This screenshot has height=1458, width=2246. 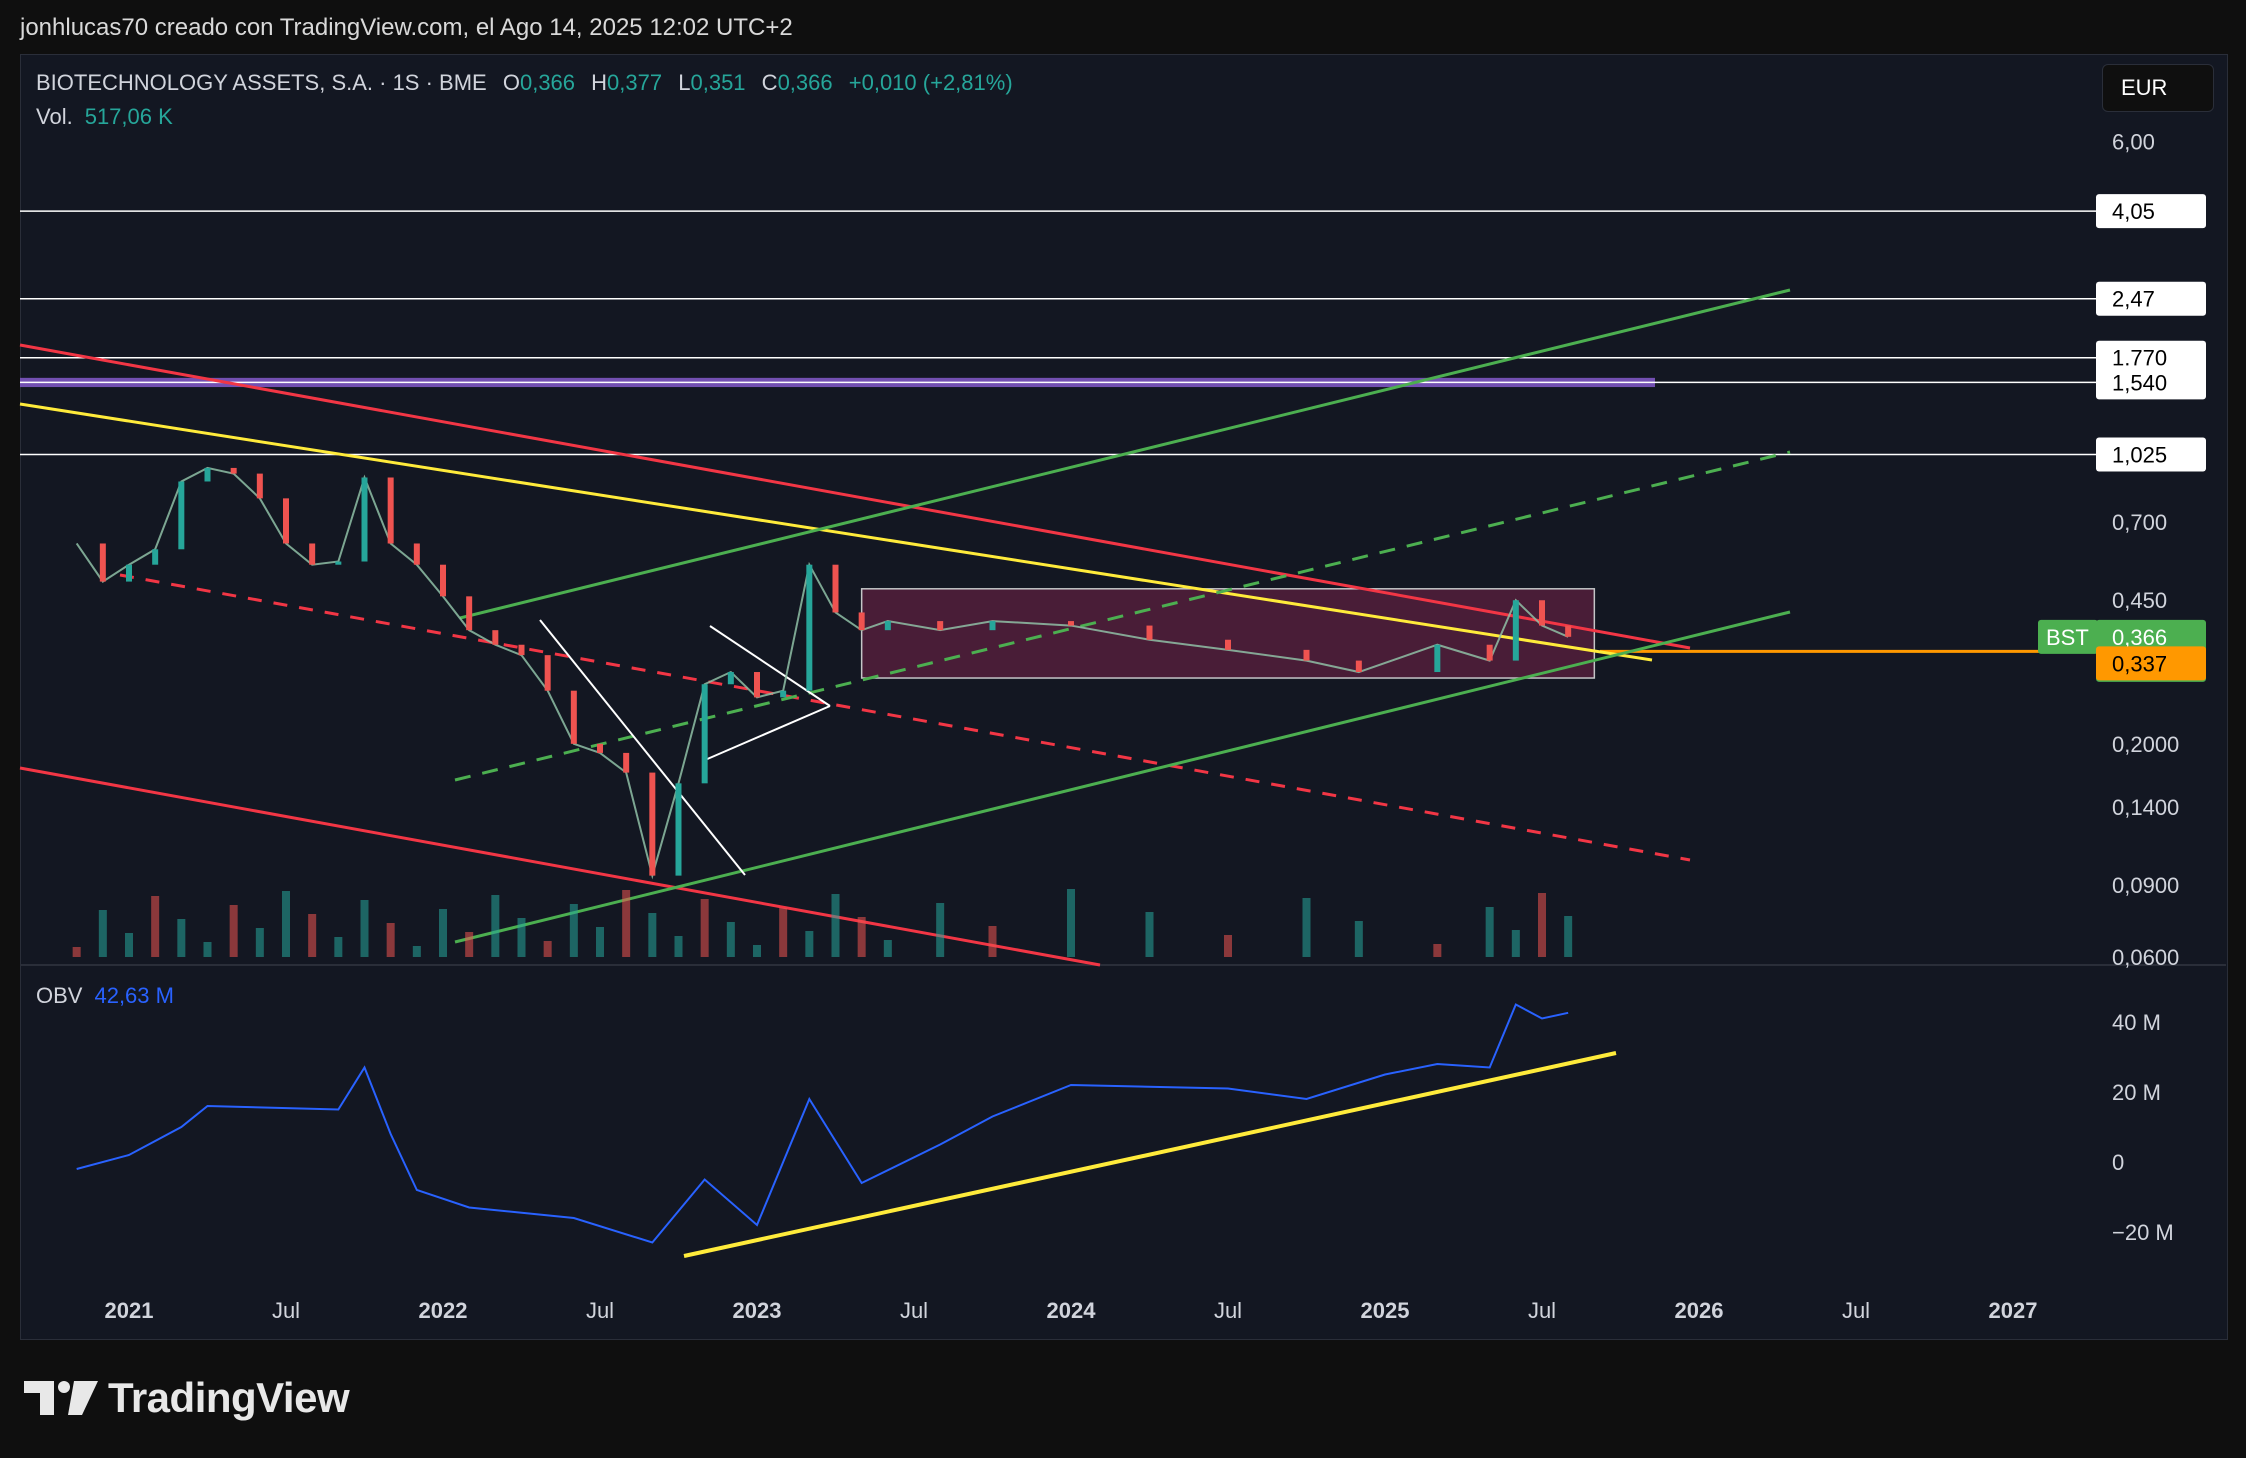 What do you see at coordinates (2139, 382) in the screenshot?
I see `price-tick-label: 1,540` at bounding box center [2139, 382].